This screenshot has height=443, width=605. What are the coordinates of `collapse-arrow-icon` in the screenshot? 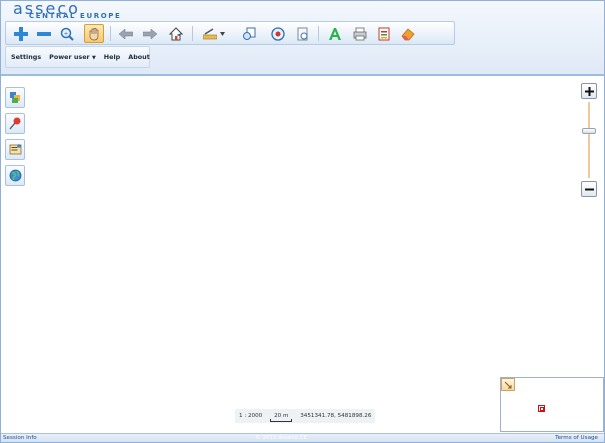 It's located at (508, 384).